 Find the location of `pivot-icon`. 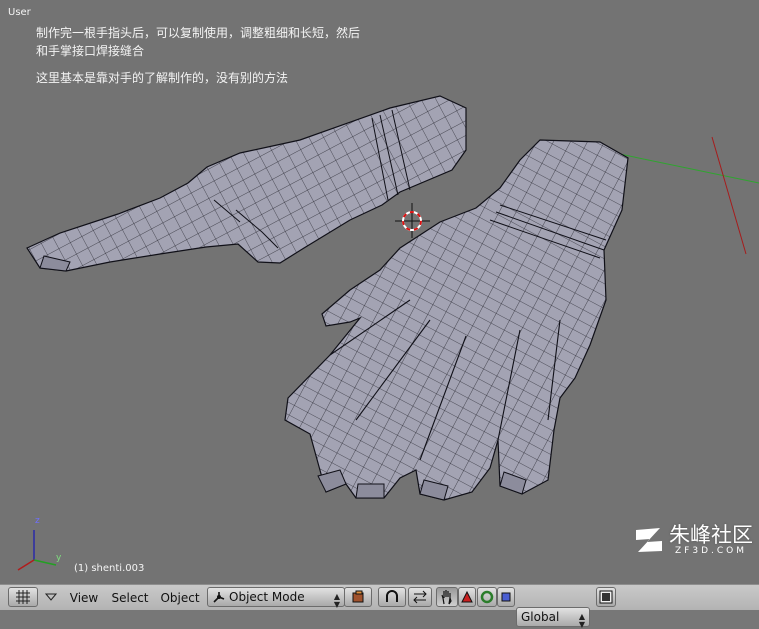

pivot-icon is located at coordinates (392, 596).